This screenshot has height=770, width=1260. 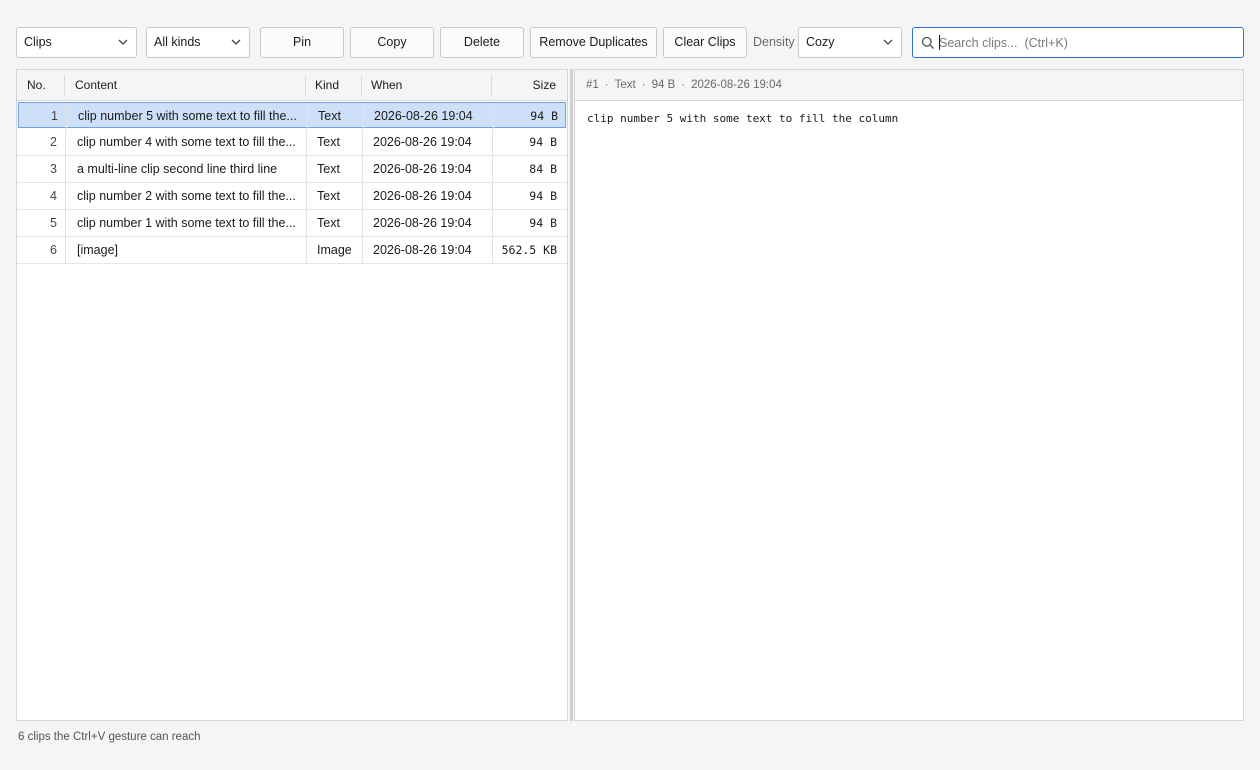 What do you see at coordinates (625, 85) in the screenshot?
I see `preview-meta-kind: Text` at bounding box center [625, 85].